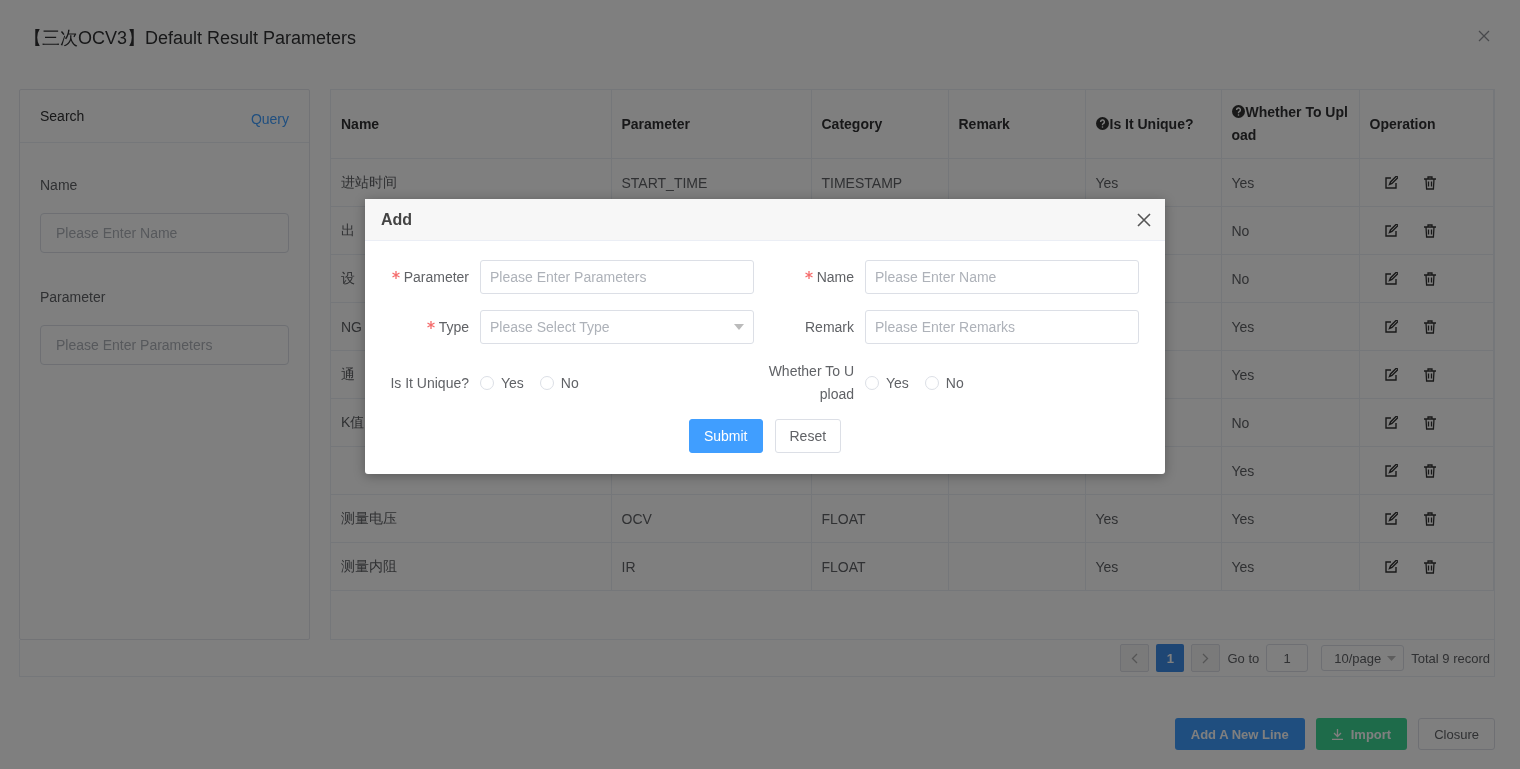  Describe the element at coordinates (348, 277) in the screenshot. I see `table-cell: 设` at that location.